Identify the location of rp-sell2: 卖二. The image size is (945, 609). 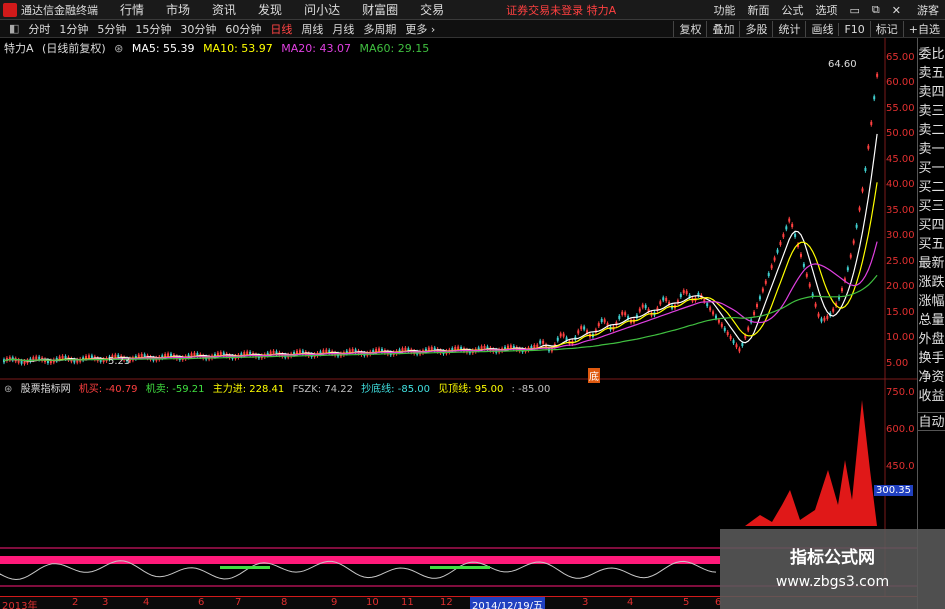
(931, 130).